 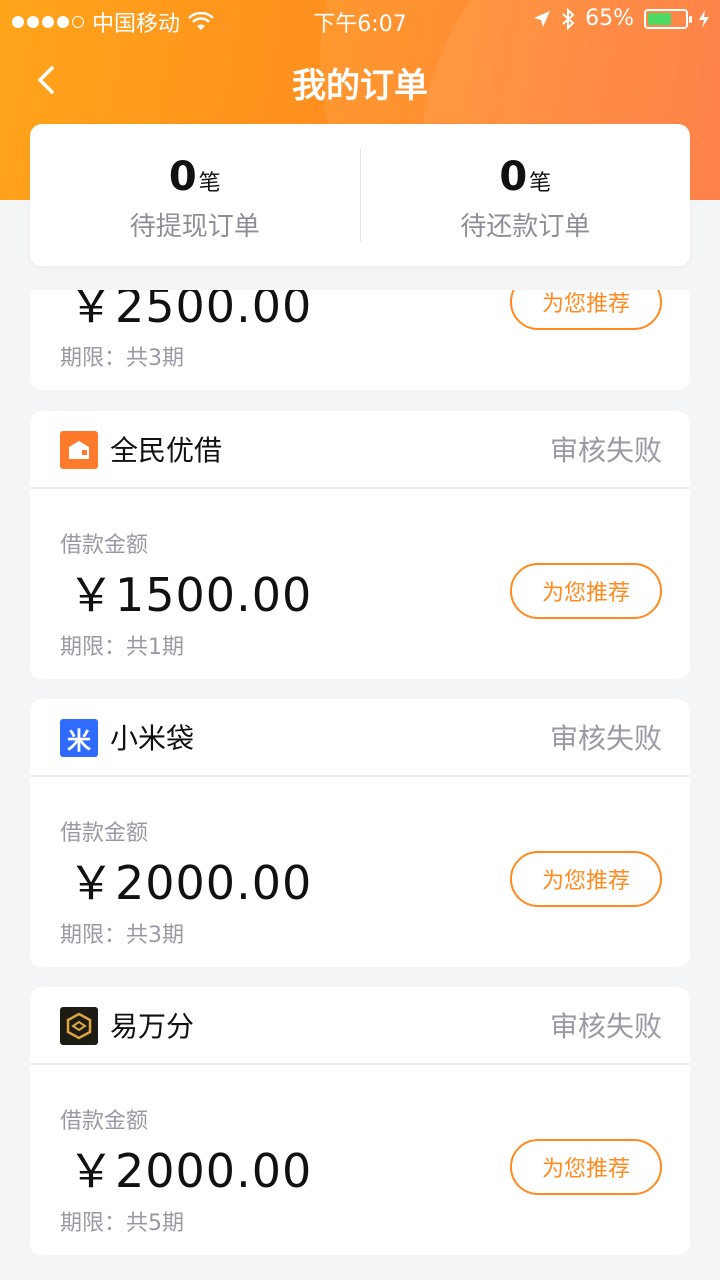 What do you see at coordinates (182, 177) in the screenshot?
I see `pending-withdraw-count: 0` at bounding box center [182, 177].